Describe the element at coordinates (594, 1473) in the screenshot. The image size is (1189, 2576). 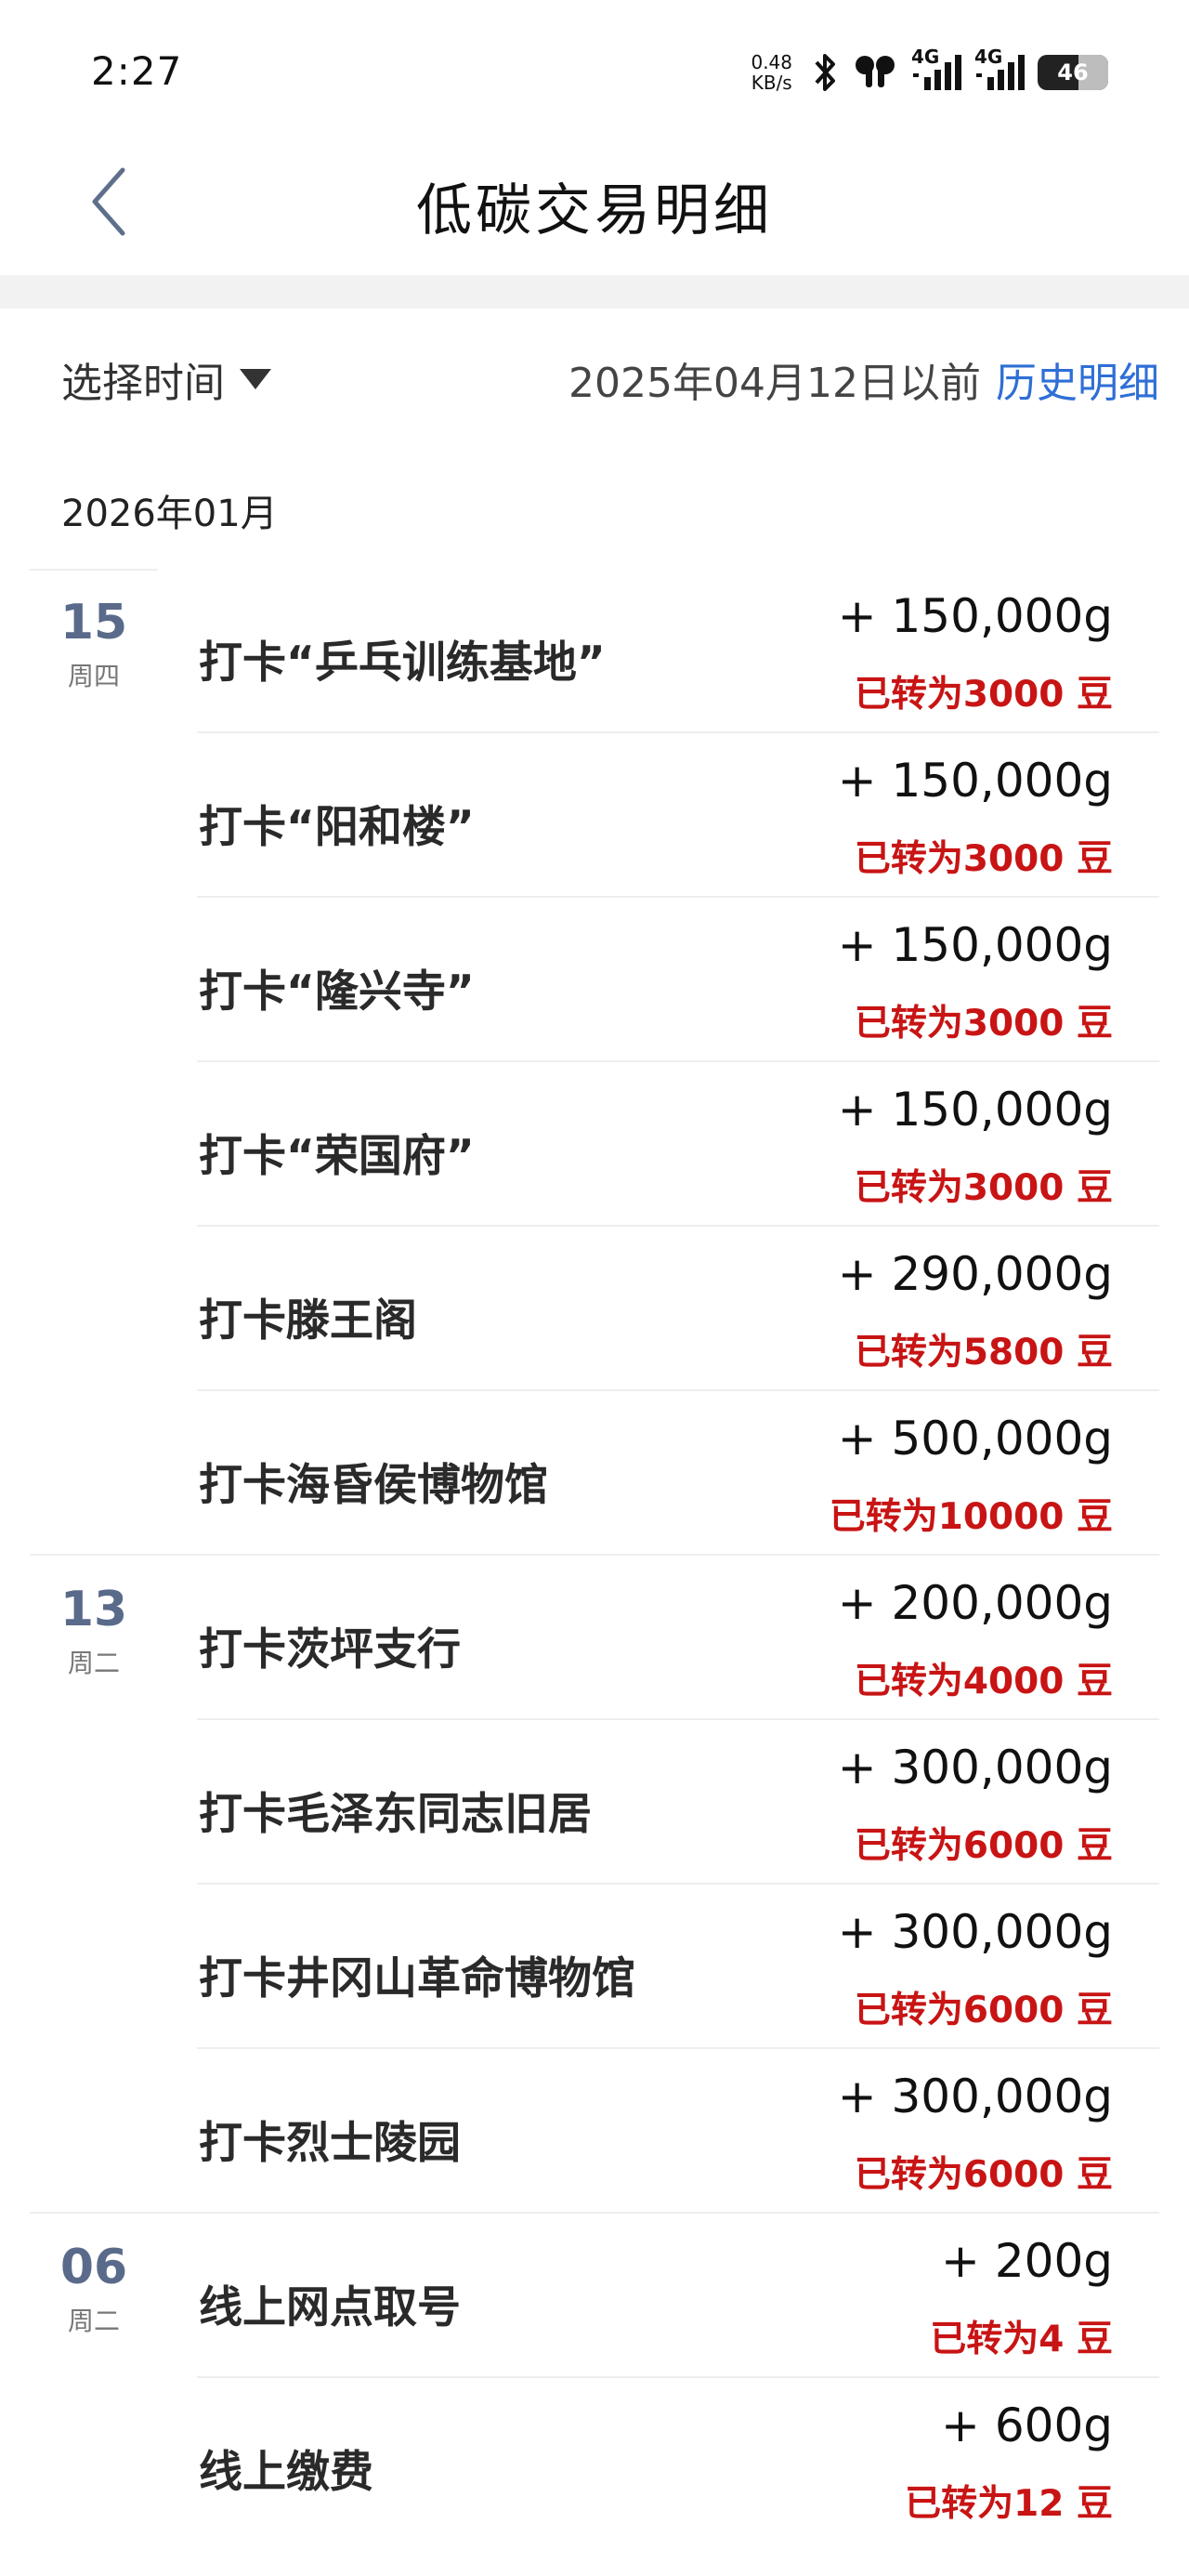
I see `list-item: 打卡海昏侯博物馆 + 500,000g 已转为10000 豆` at that location.